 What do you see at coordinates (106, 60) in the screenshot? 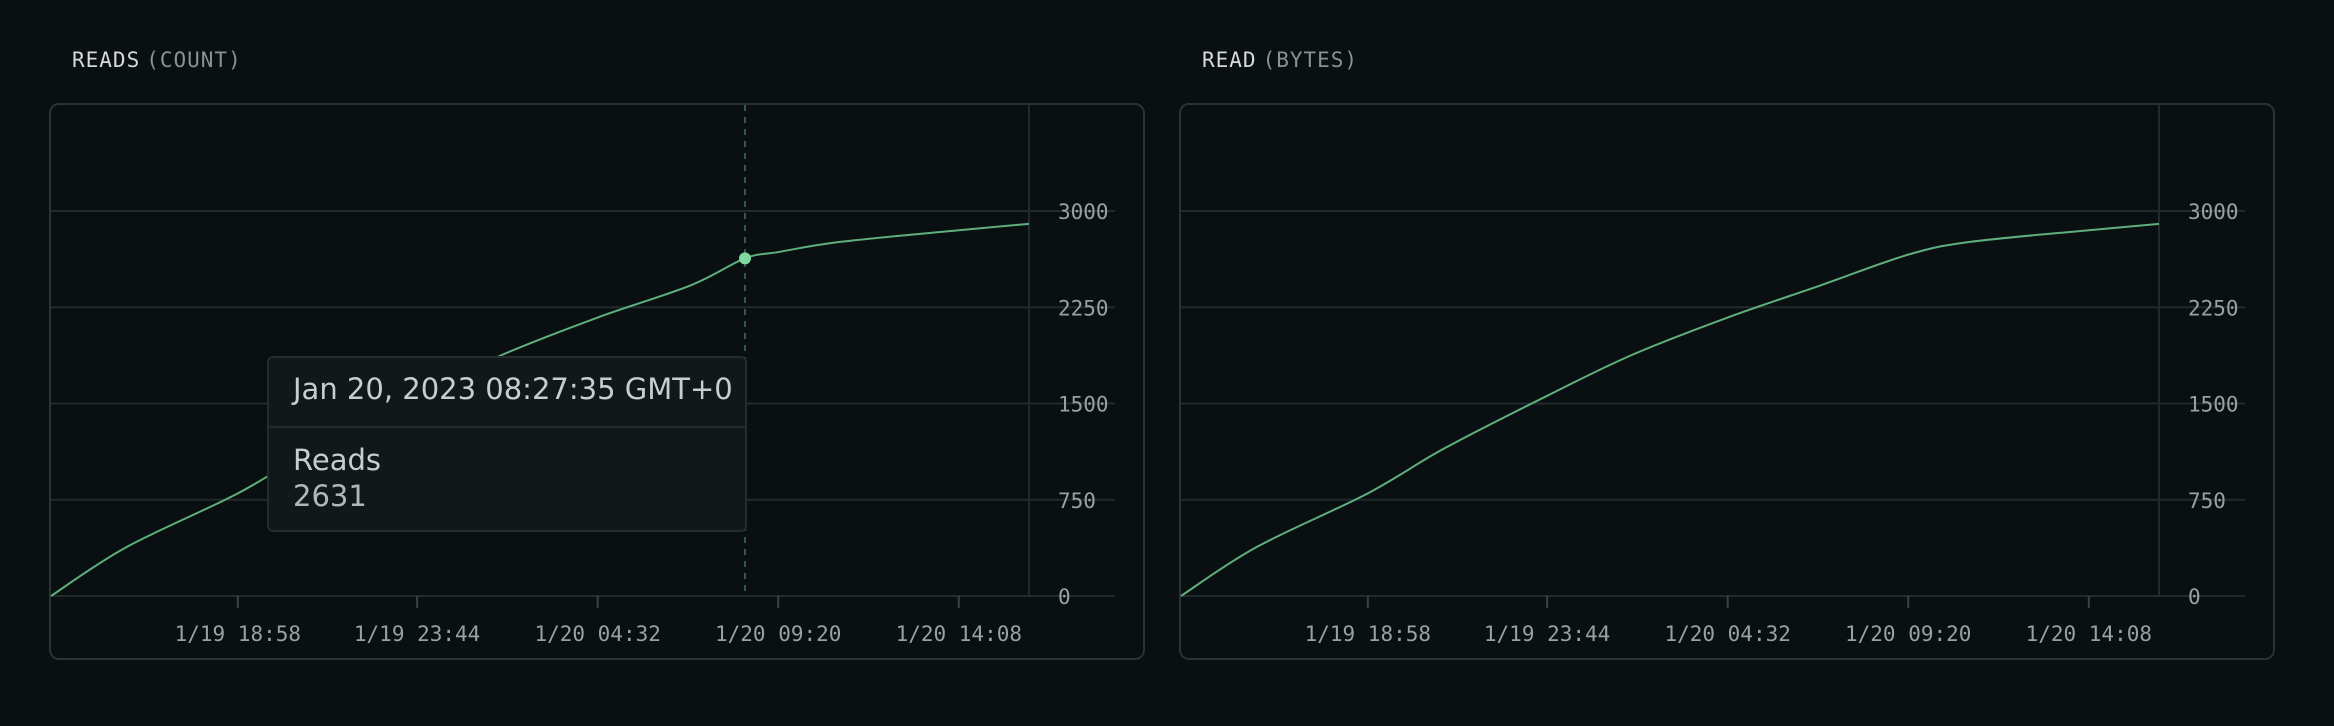
I see `chart-title: READS` at bounding box center [106, 60].